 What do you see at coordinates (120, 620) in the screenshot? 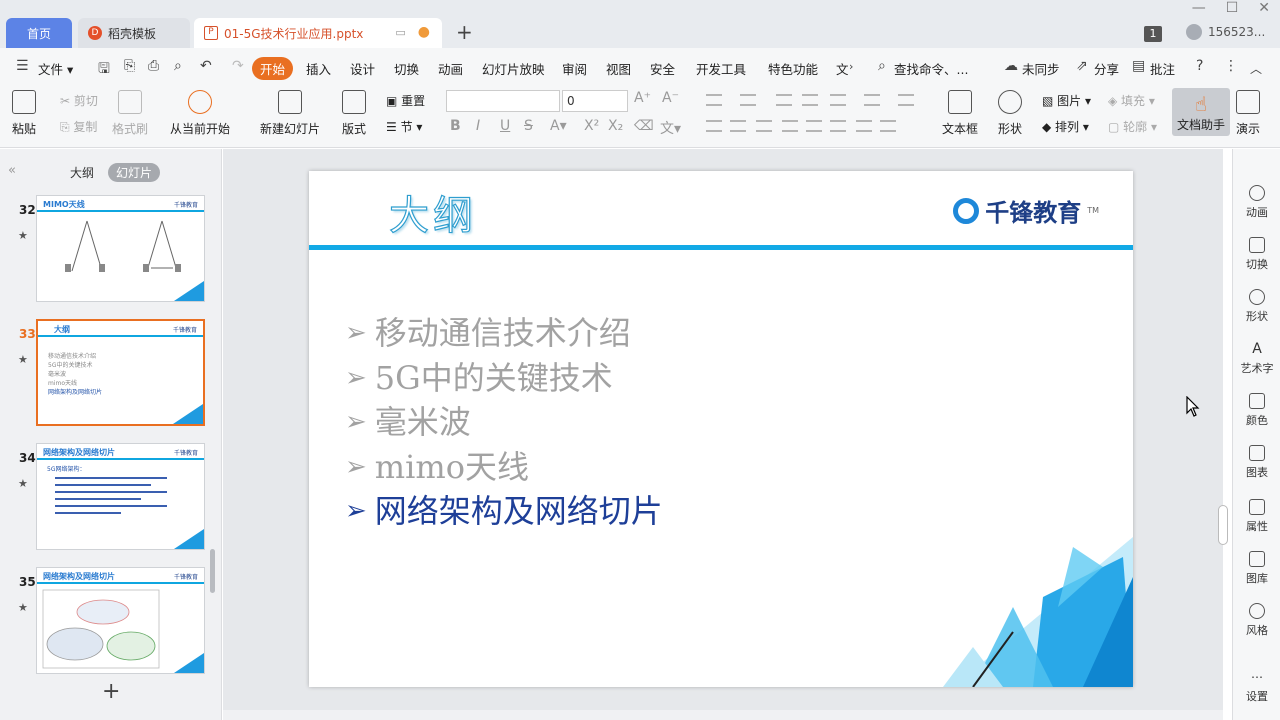
I see `slide-thumbnail-35: 网络架构及网络切片 千锋教育` at bounding box center [120, 620].